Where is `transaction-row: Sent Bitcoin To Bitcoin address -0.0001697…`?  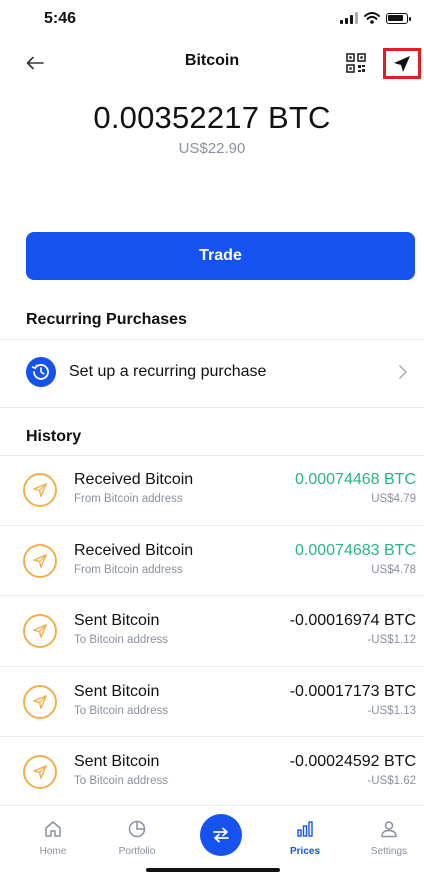
transaction-row: Sent Bitcoin To Bitcoin address -0.0001697… is located at coordinates (212, 631).